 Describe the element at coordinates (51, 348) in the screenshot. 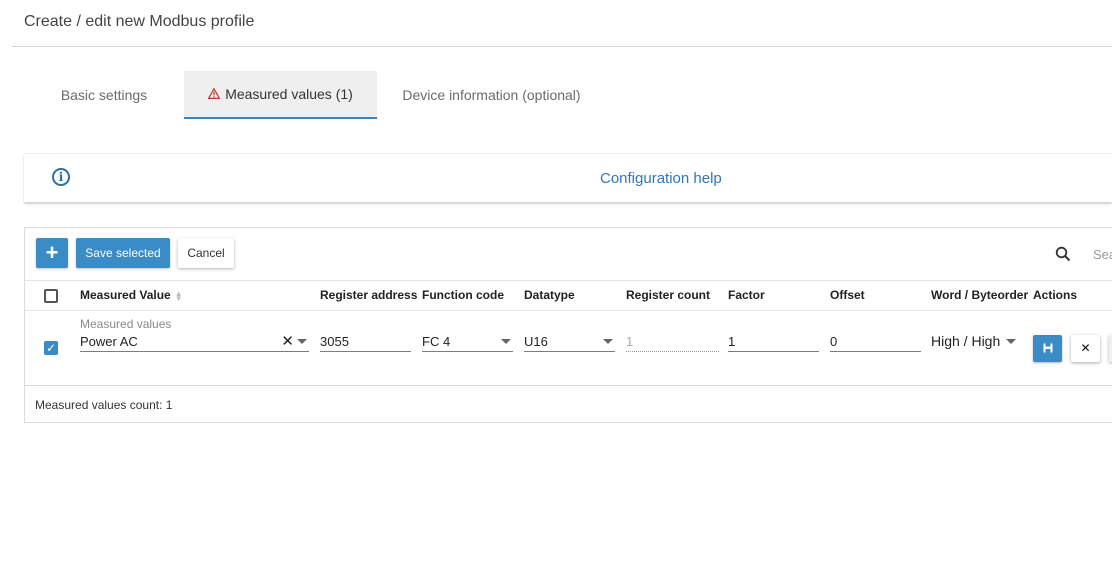

I see `row-select-checkbox: ✓` at that location.